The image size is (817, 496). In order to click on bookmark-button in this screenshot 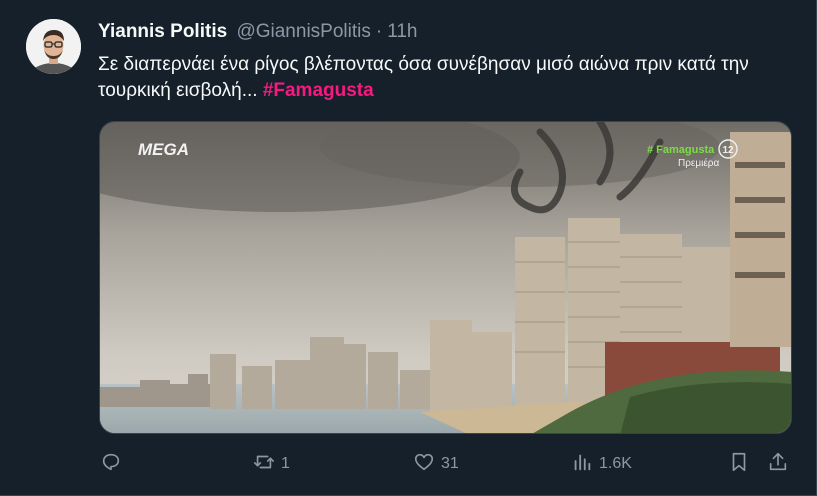, I will do `click(739, 464)`.